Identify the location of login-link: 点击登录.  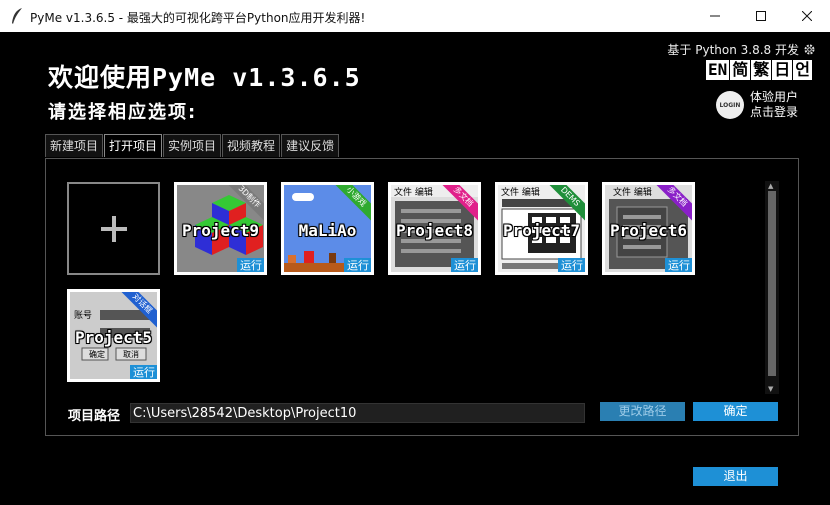
(774, 112).